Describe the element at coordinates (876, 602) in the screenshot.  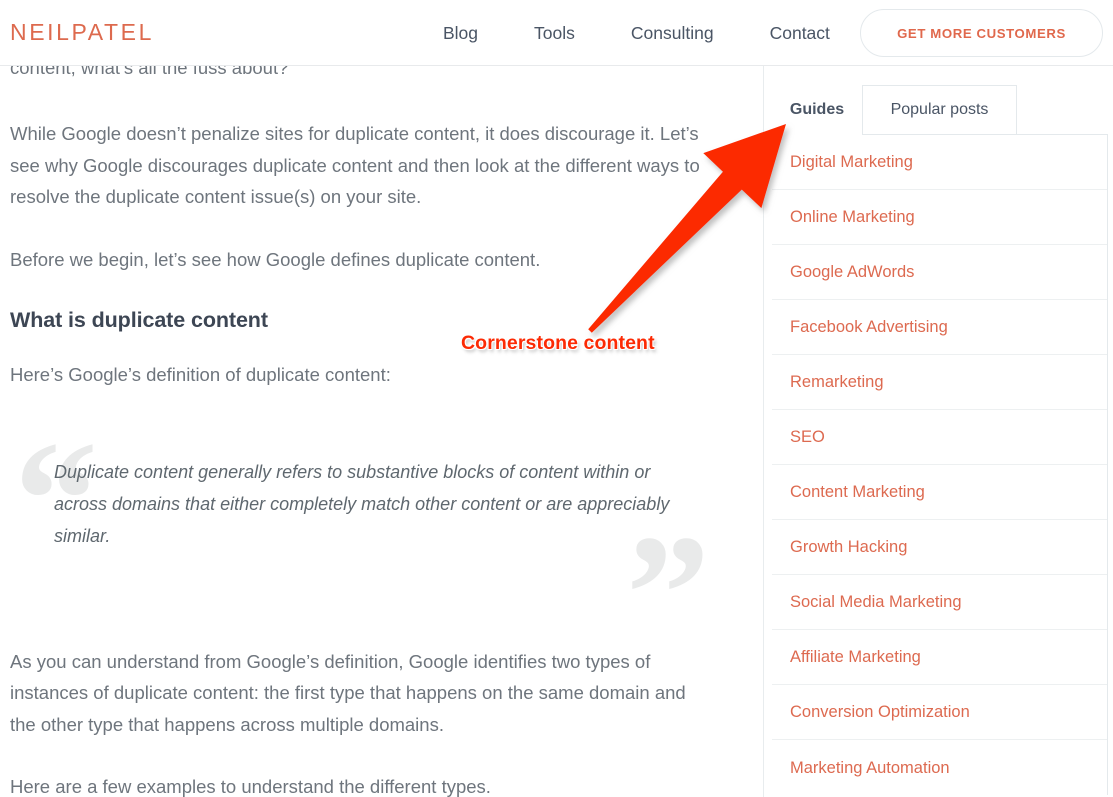
I see `guide-link-social-media-marketing: Social Media Marketing` at that location.